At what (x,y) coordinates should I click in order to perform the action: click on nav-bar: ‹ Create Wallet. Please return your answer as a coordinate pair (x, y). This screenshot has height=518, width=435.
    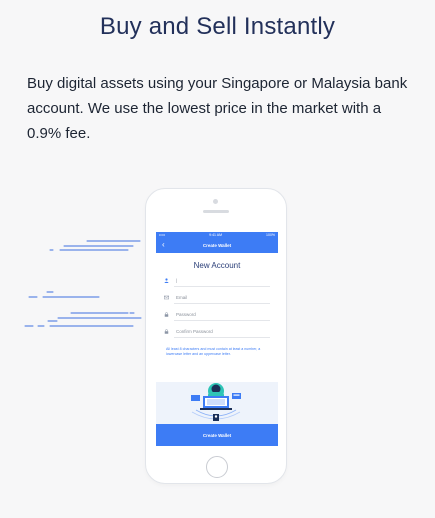
    Looking at the image, I should click on (217, 245).